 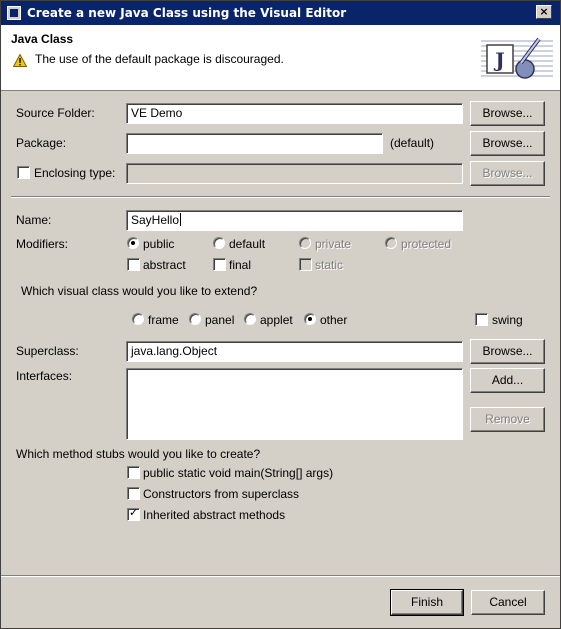 I want to click on stub-inherited-abstract-checkbox: ✓, so click(x=133, y=514).